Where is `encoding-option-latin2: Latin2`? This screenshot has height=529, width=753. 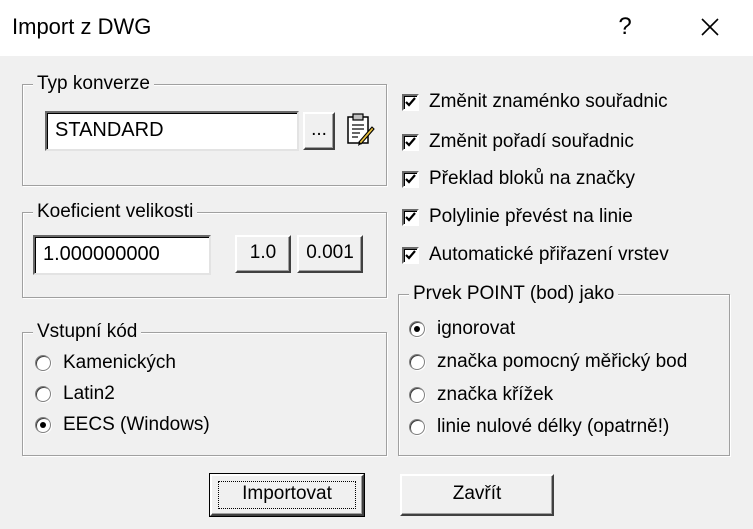 encoding-option-latin2: Latin2 is located at coordinates (75, 394).